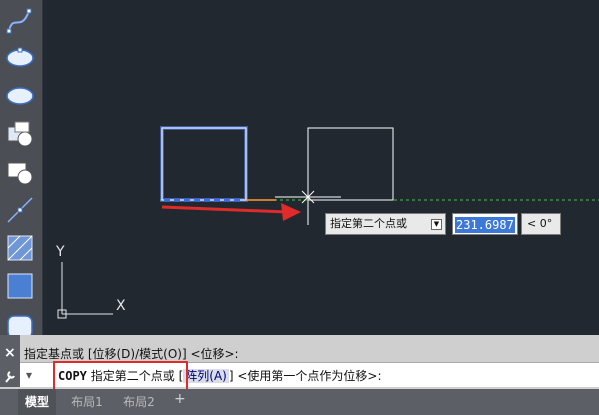 This screenshot has height=415, width=599. Describe the element at coordinates (29, 375) in the screenshot. I see `command-prompt-icon: ▾` at that location.